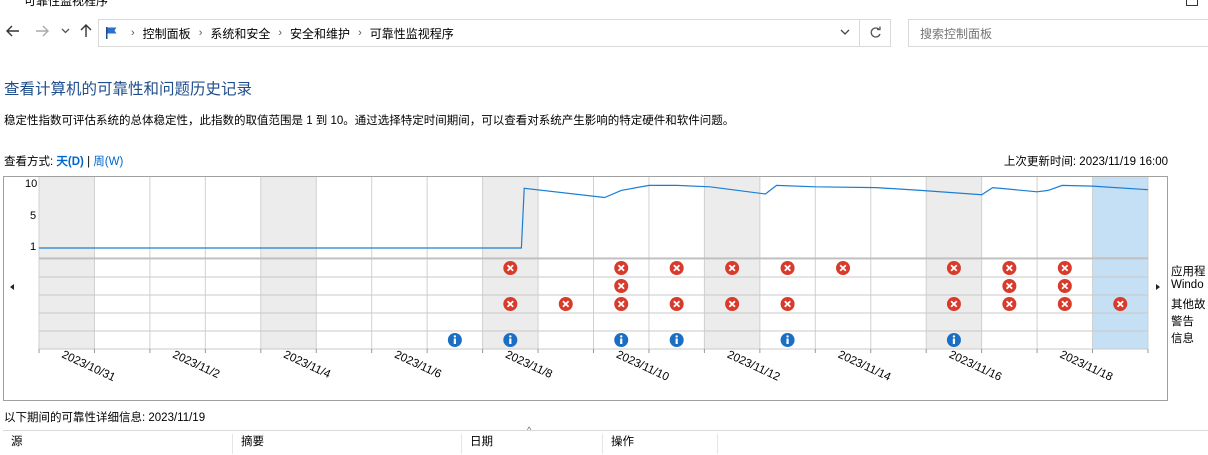 This screenshot has width=1208, height=455. Describe the element at coordinates (196, 365) in the screenshot. I see `x-axis-label: 2023/11/2` at that location.